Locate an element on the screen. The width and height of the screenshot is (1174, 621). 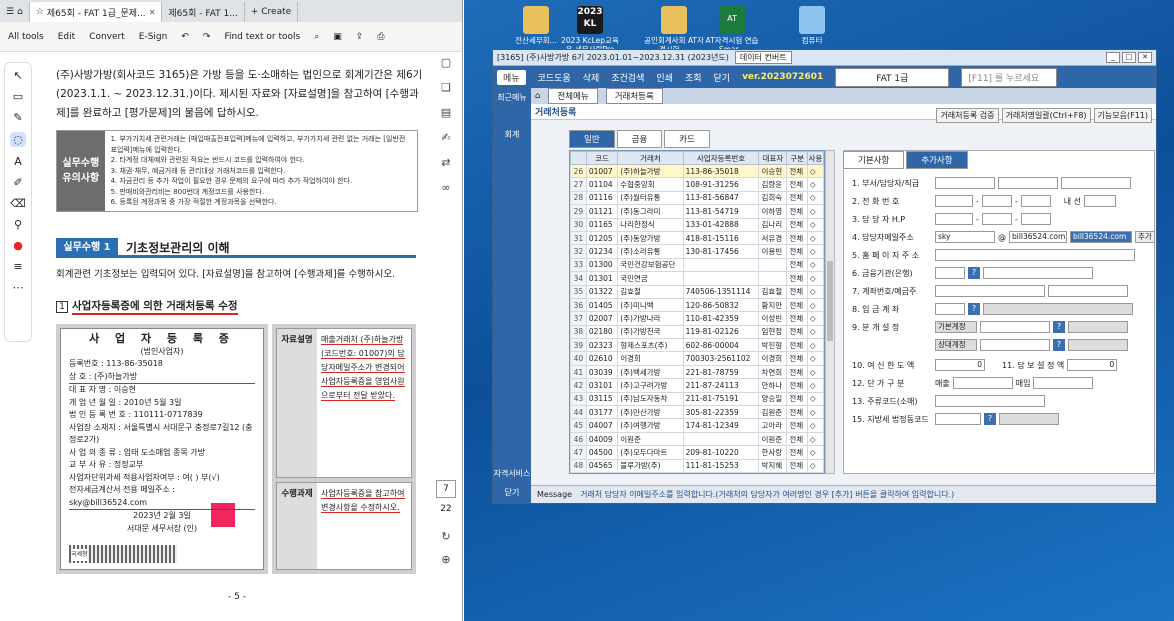
menu-search-input: [F11] 를 누르세요 is located at coordinates (1009, 77).